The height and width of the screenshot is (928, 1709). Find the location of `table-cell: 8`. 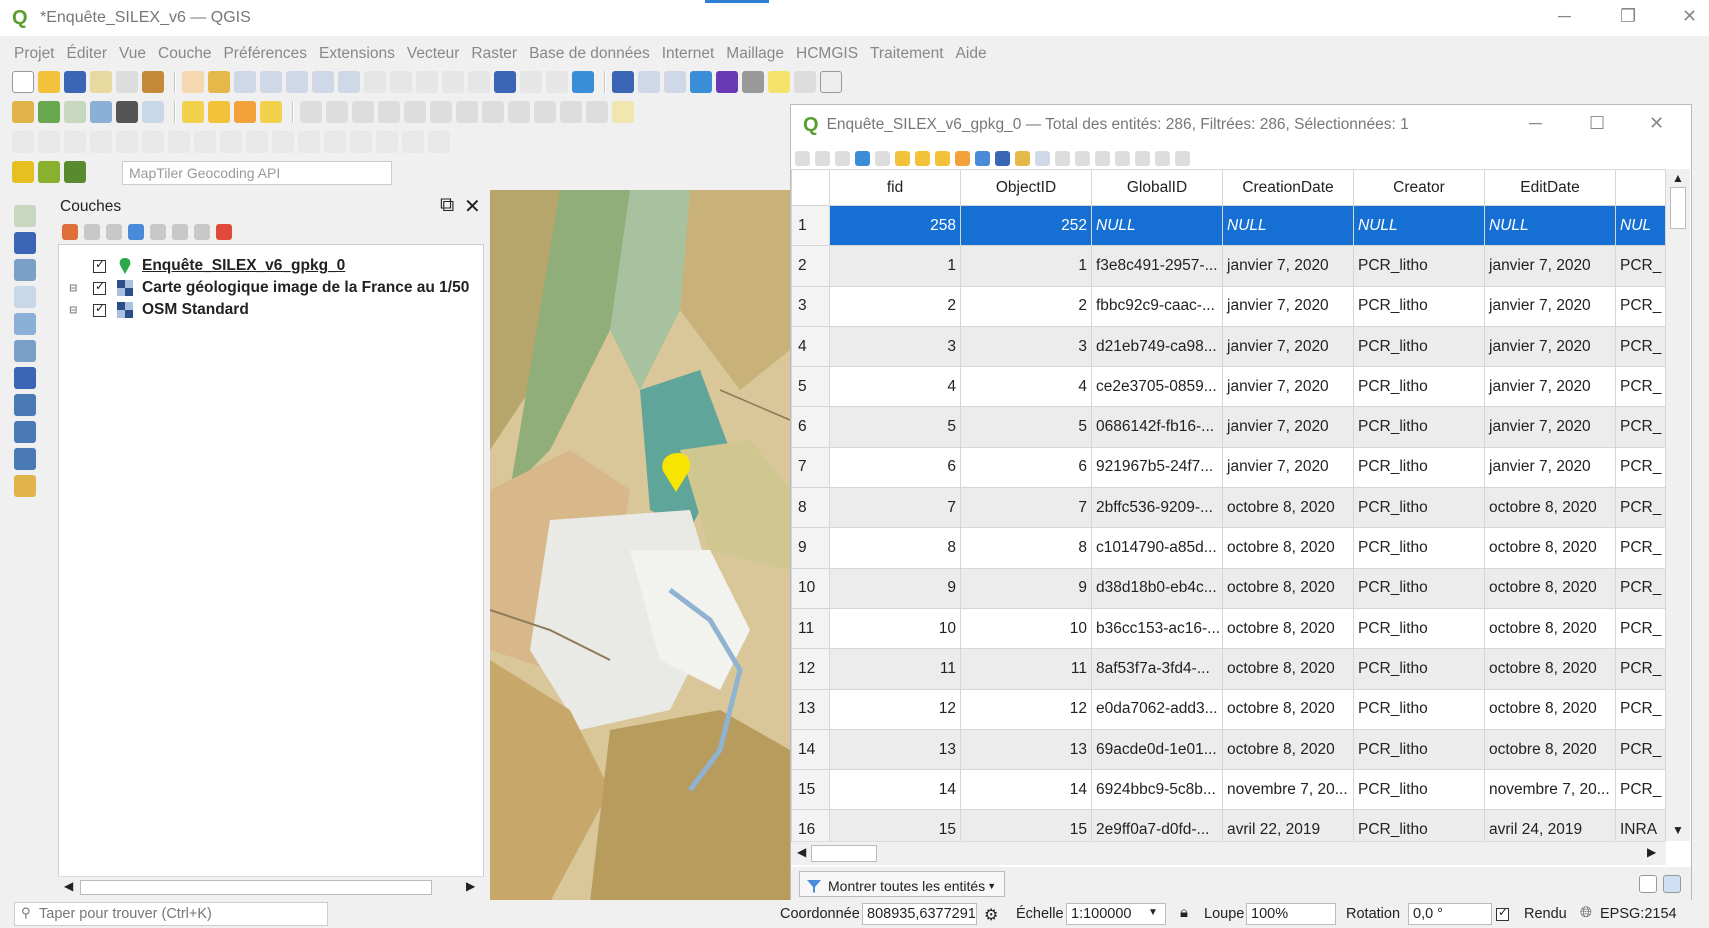

table-cell: 8 is located at coordinates (895, 548).